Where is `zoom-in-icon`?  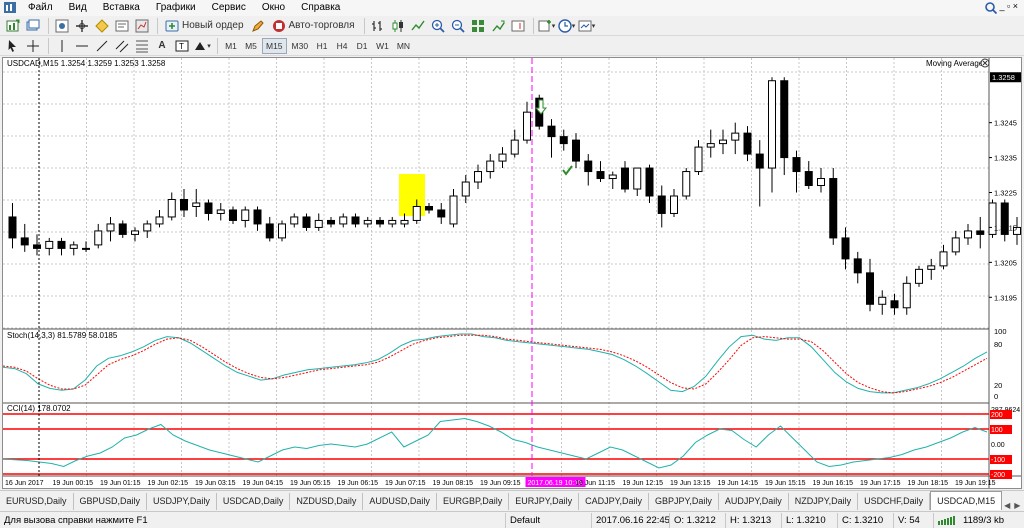
zoom-in-icon is located at coordinates (438, 26).